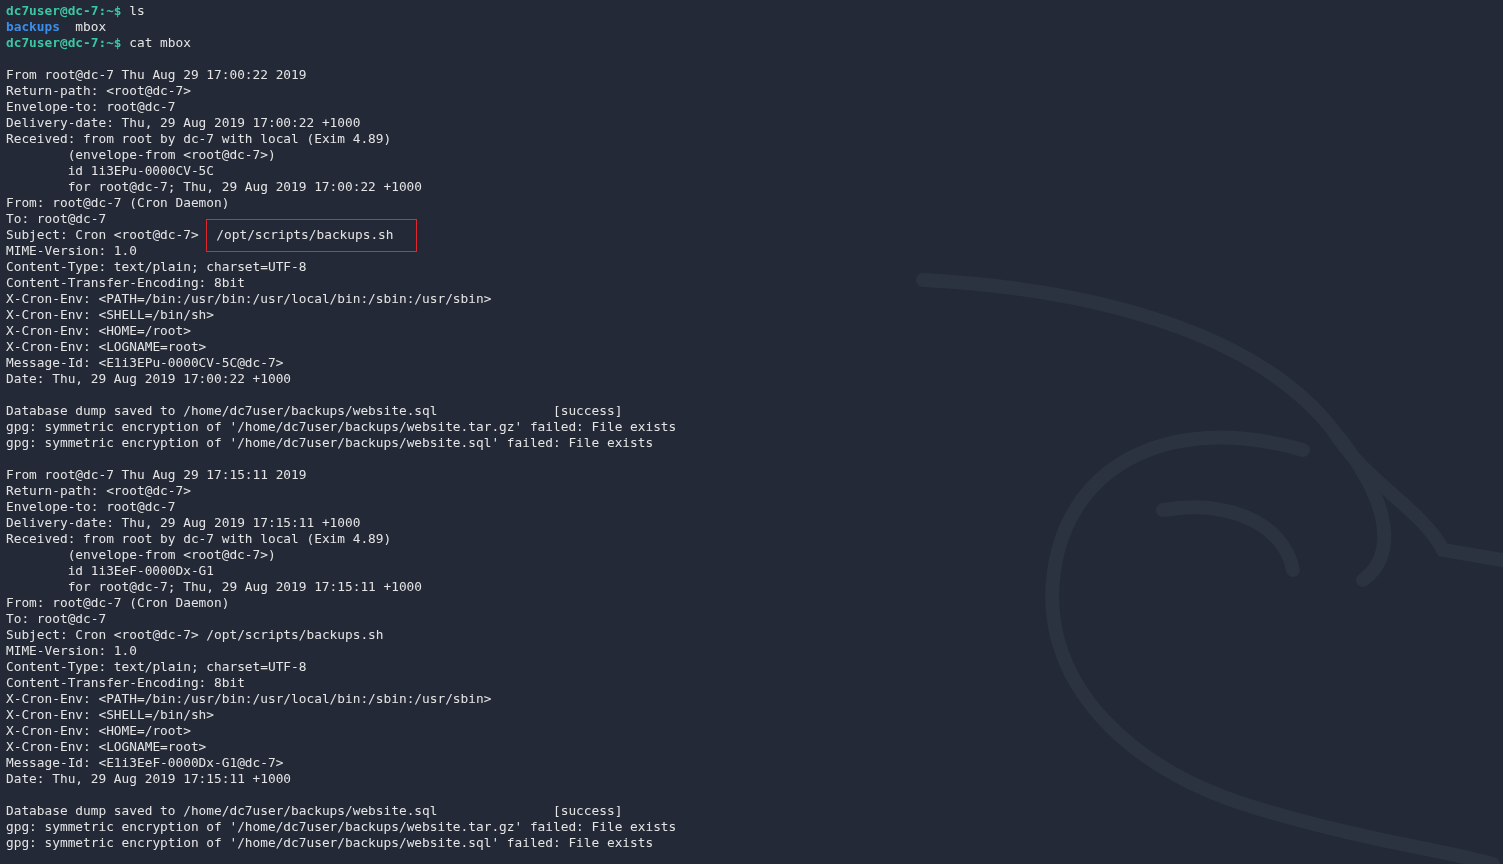 The image size is (1503, 864). I want to click on output-line: Message-Id: <E1i3EeF-0000Dx-G1@dc-7>, so click(145, 763).